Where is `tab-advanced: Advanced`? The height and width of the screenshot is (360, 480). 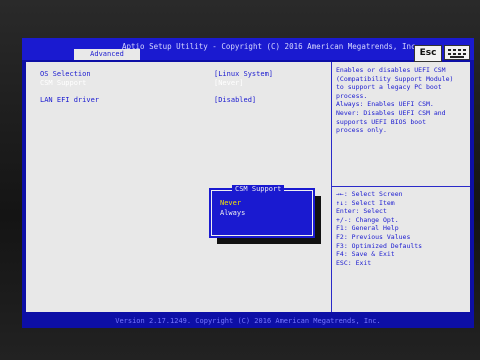 tab-advanced: Advanced is located at coordinates (107, 54).